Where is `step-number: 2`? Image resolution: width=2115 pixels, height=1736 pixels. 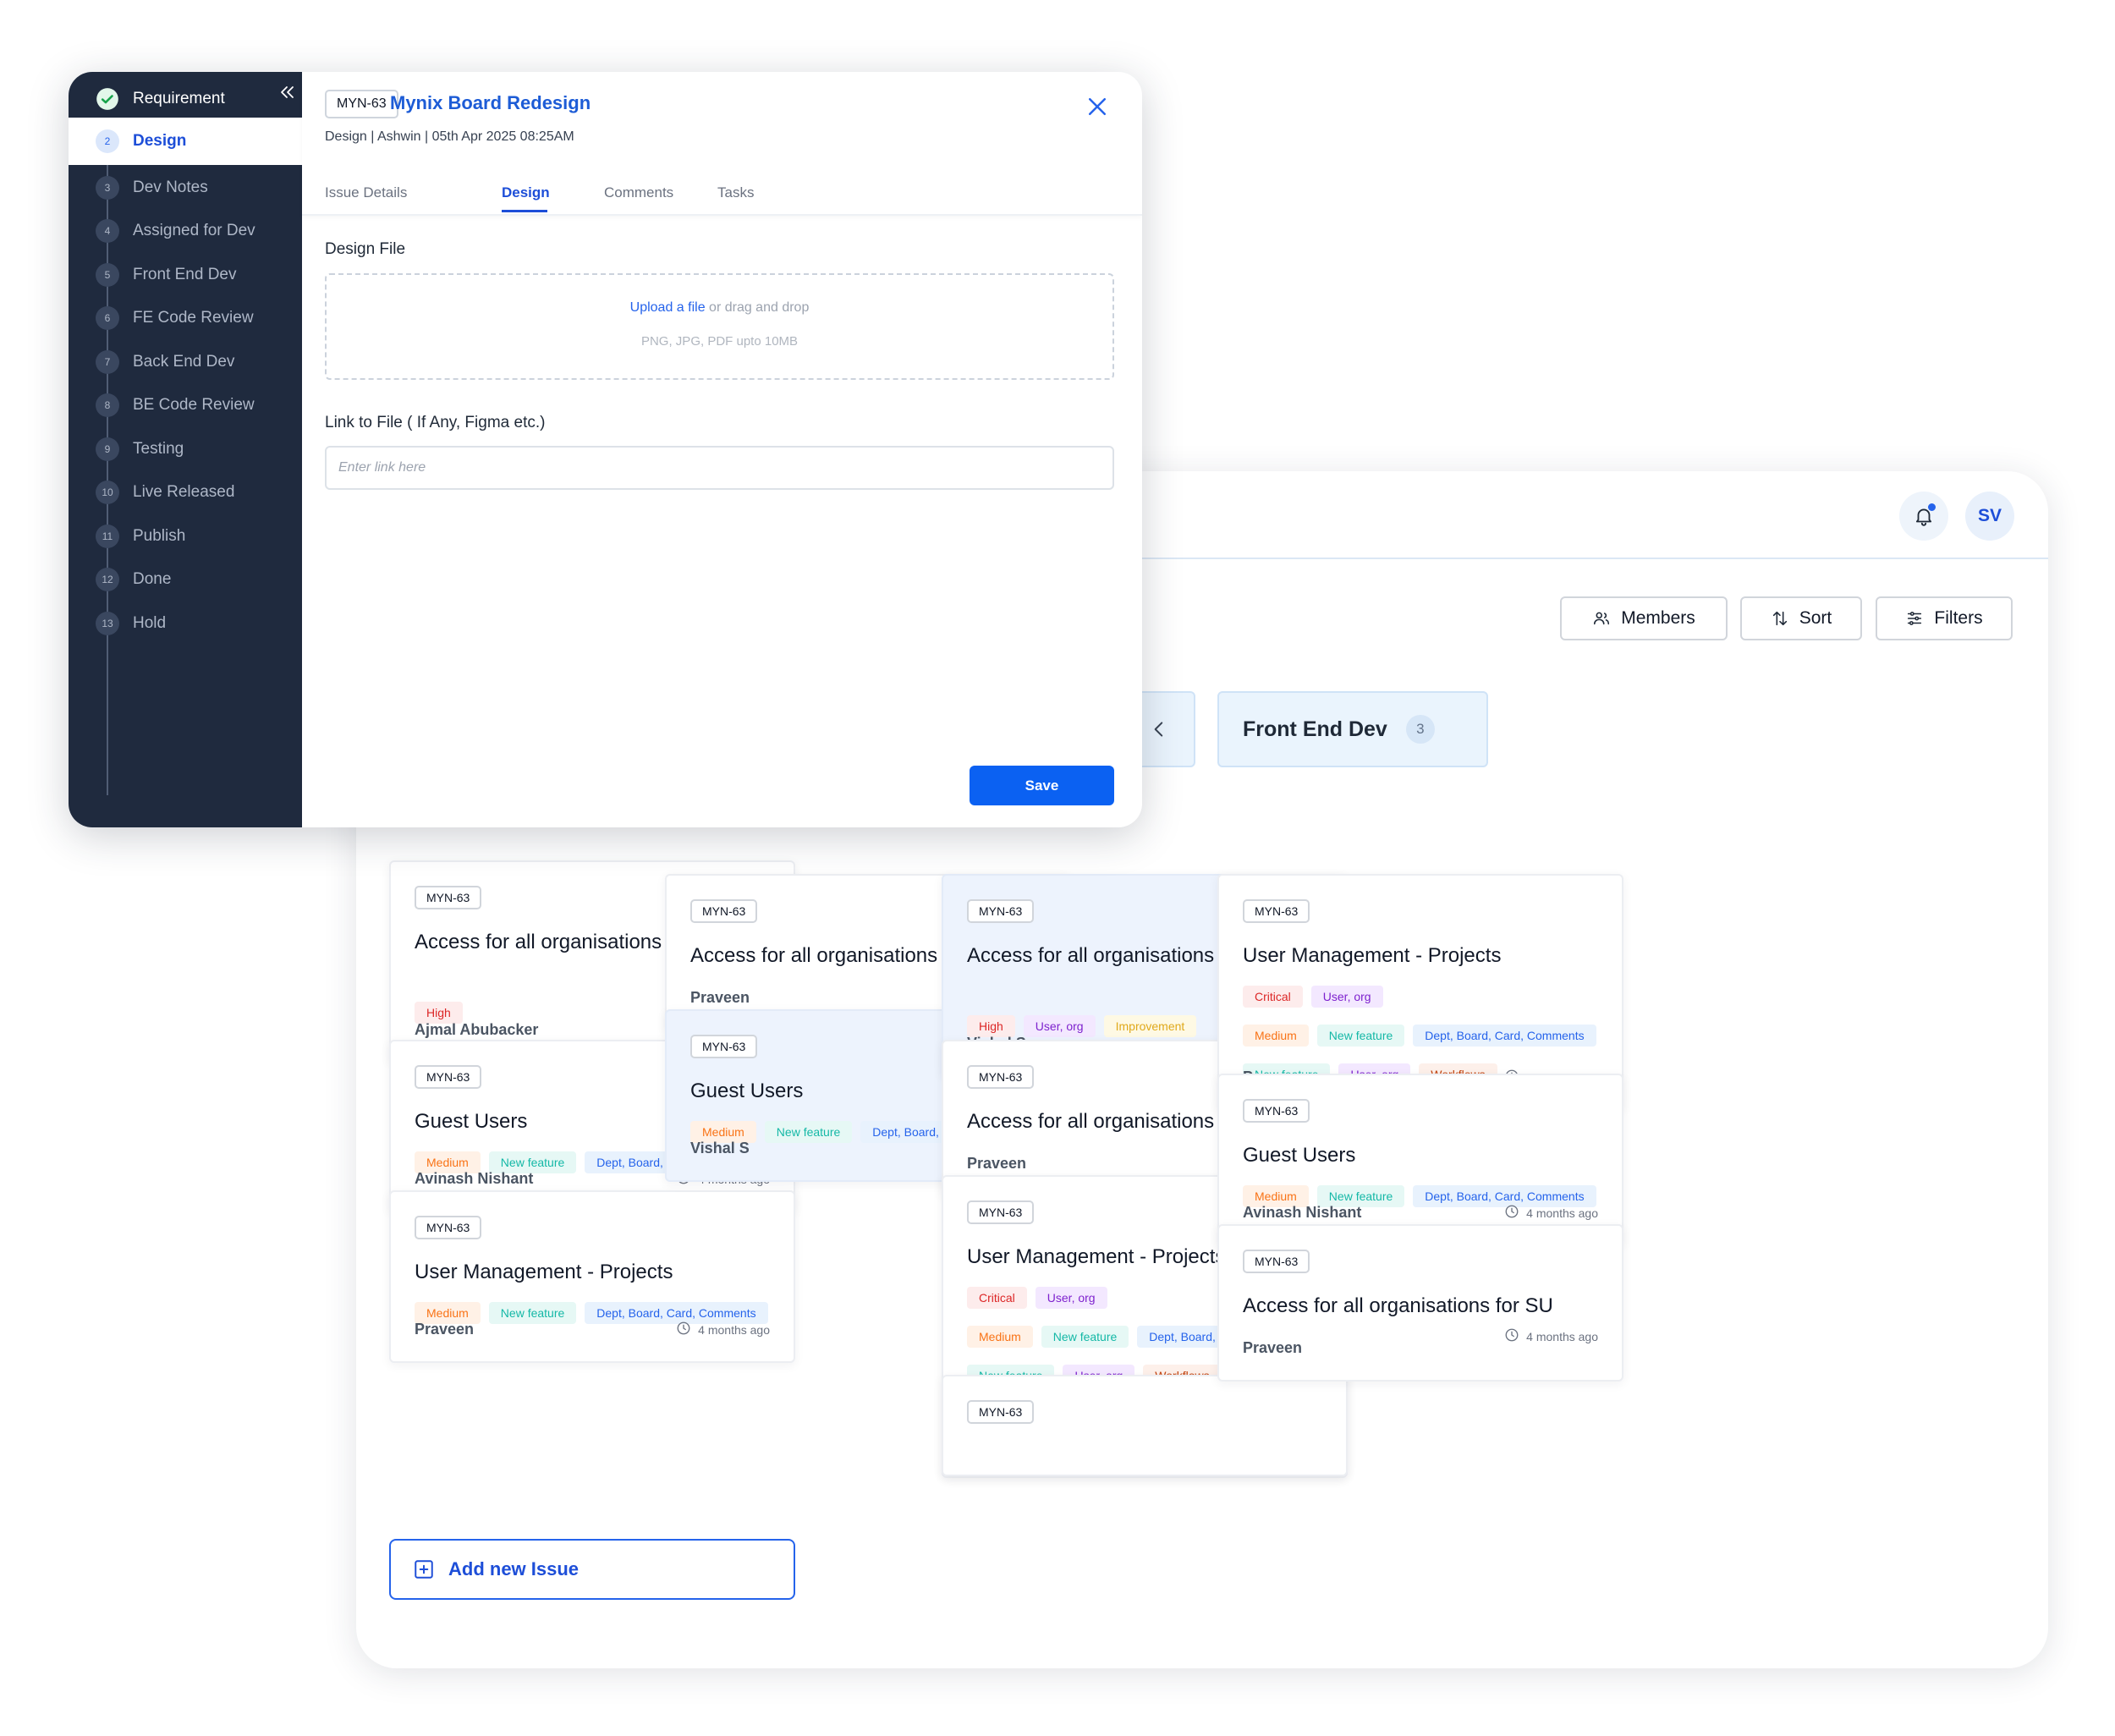 step-number: 2 is located at coordinates (107, 141).